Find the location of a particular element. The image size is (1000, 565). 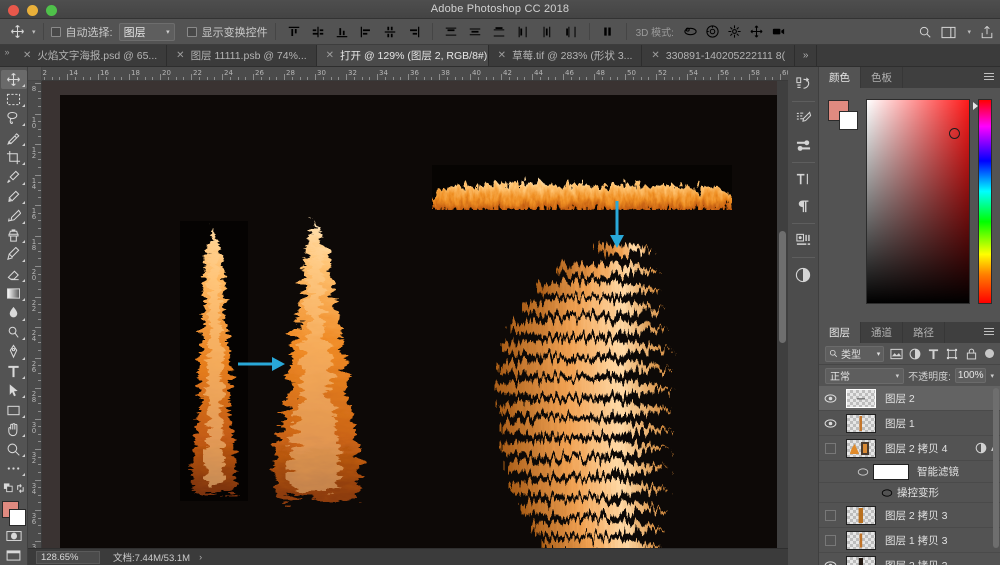

brush-tool is located at coordinates (14, 215).